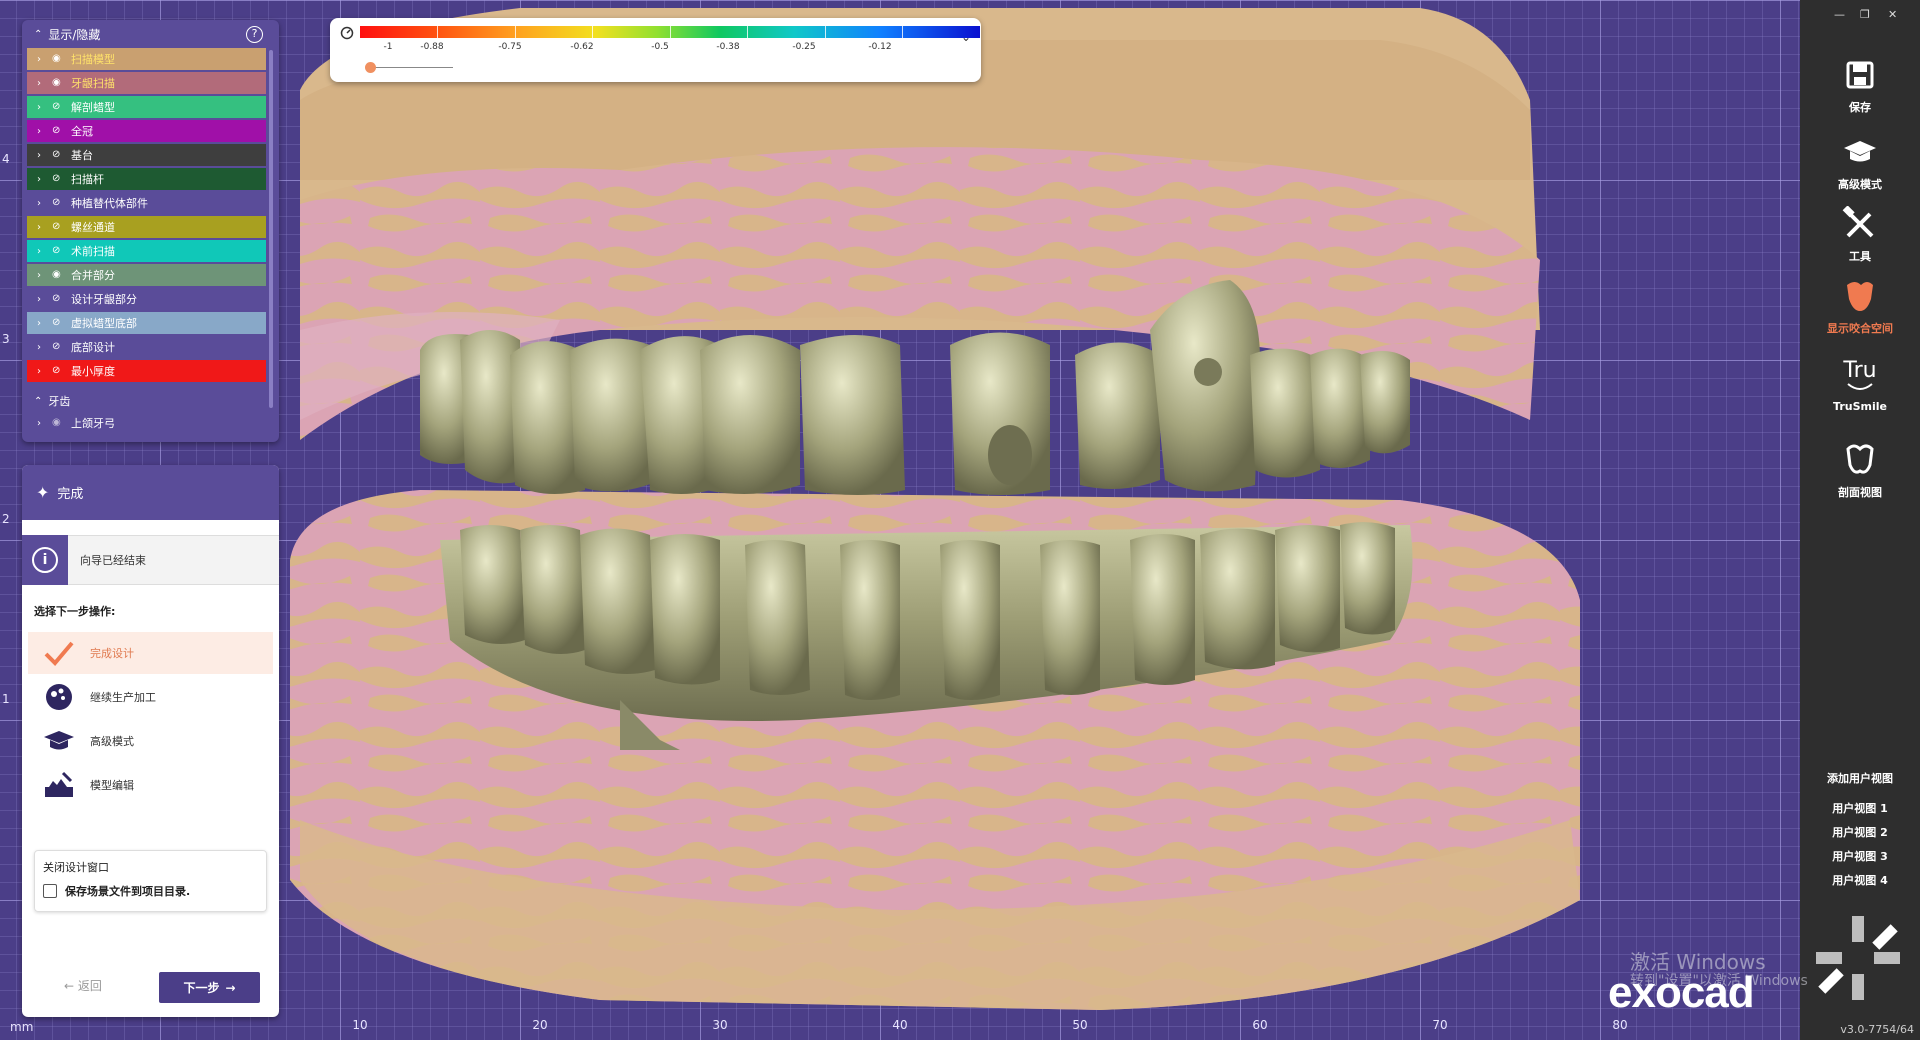  What do you see at coordinates (146, 275) in the screenshot?
I see `layer-row: › ◉ 合并部分` at bounding box center [146, 275].